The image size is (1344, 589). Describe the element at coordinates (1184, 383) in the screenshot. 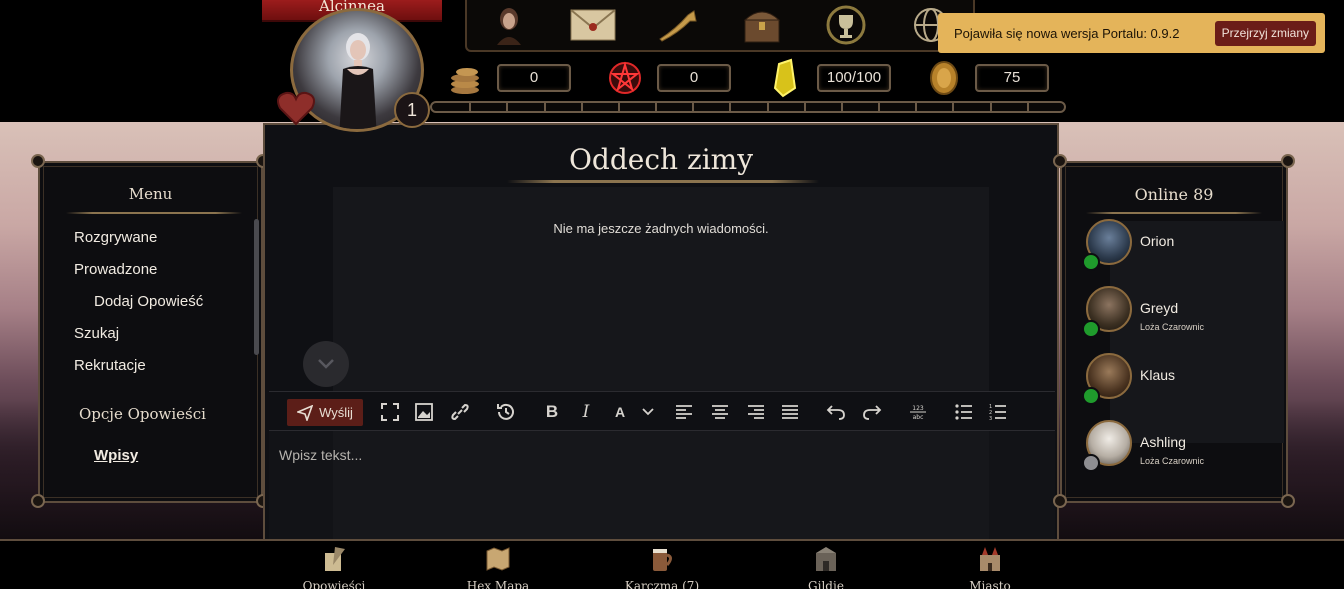

I see `online-user: Klaus` at that location.